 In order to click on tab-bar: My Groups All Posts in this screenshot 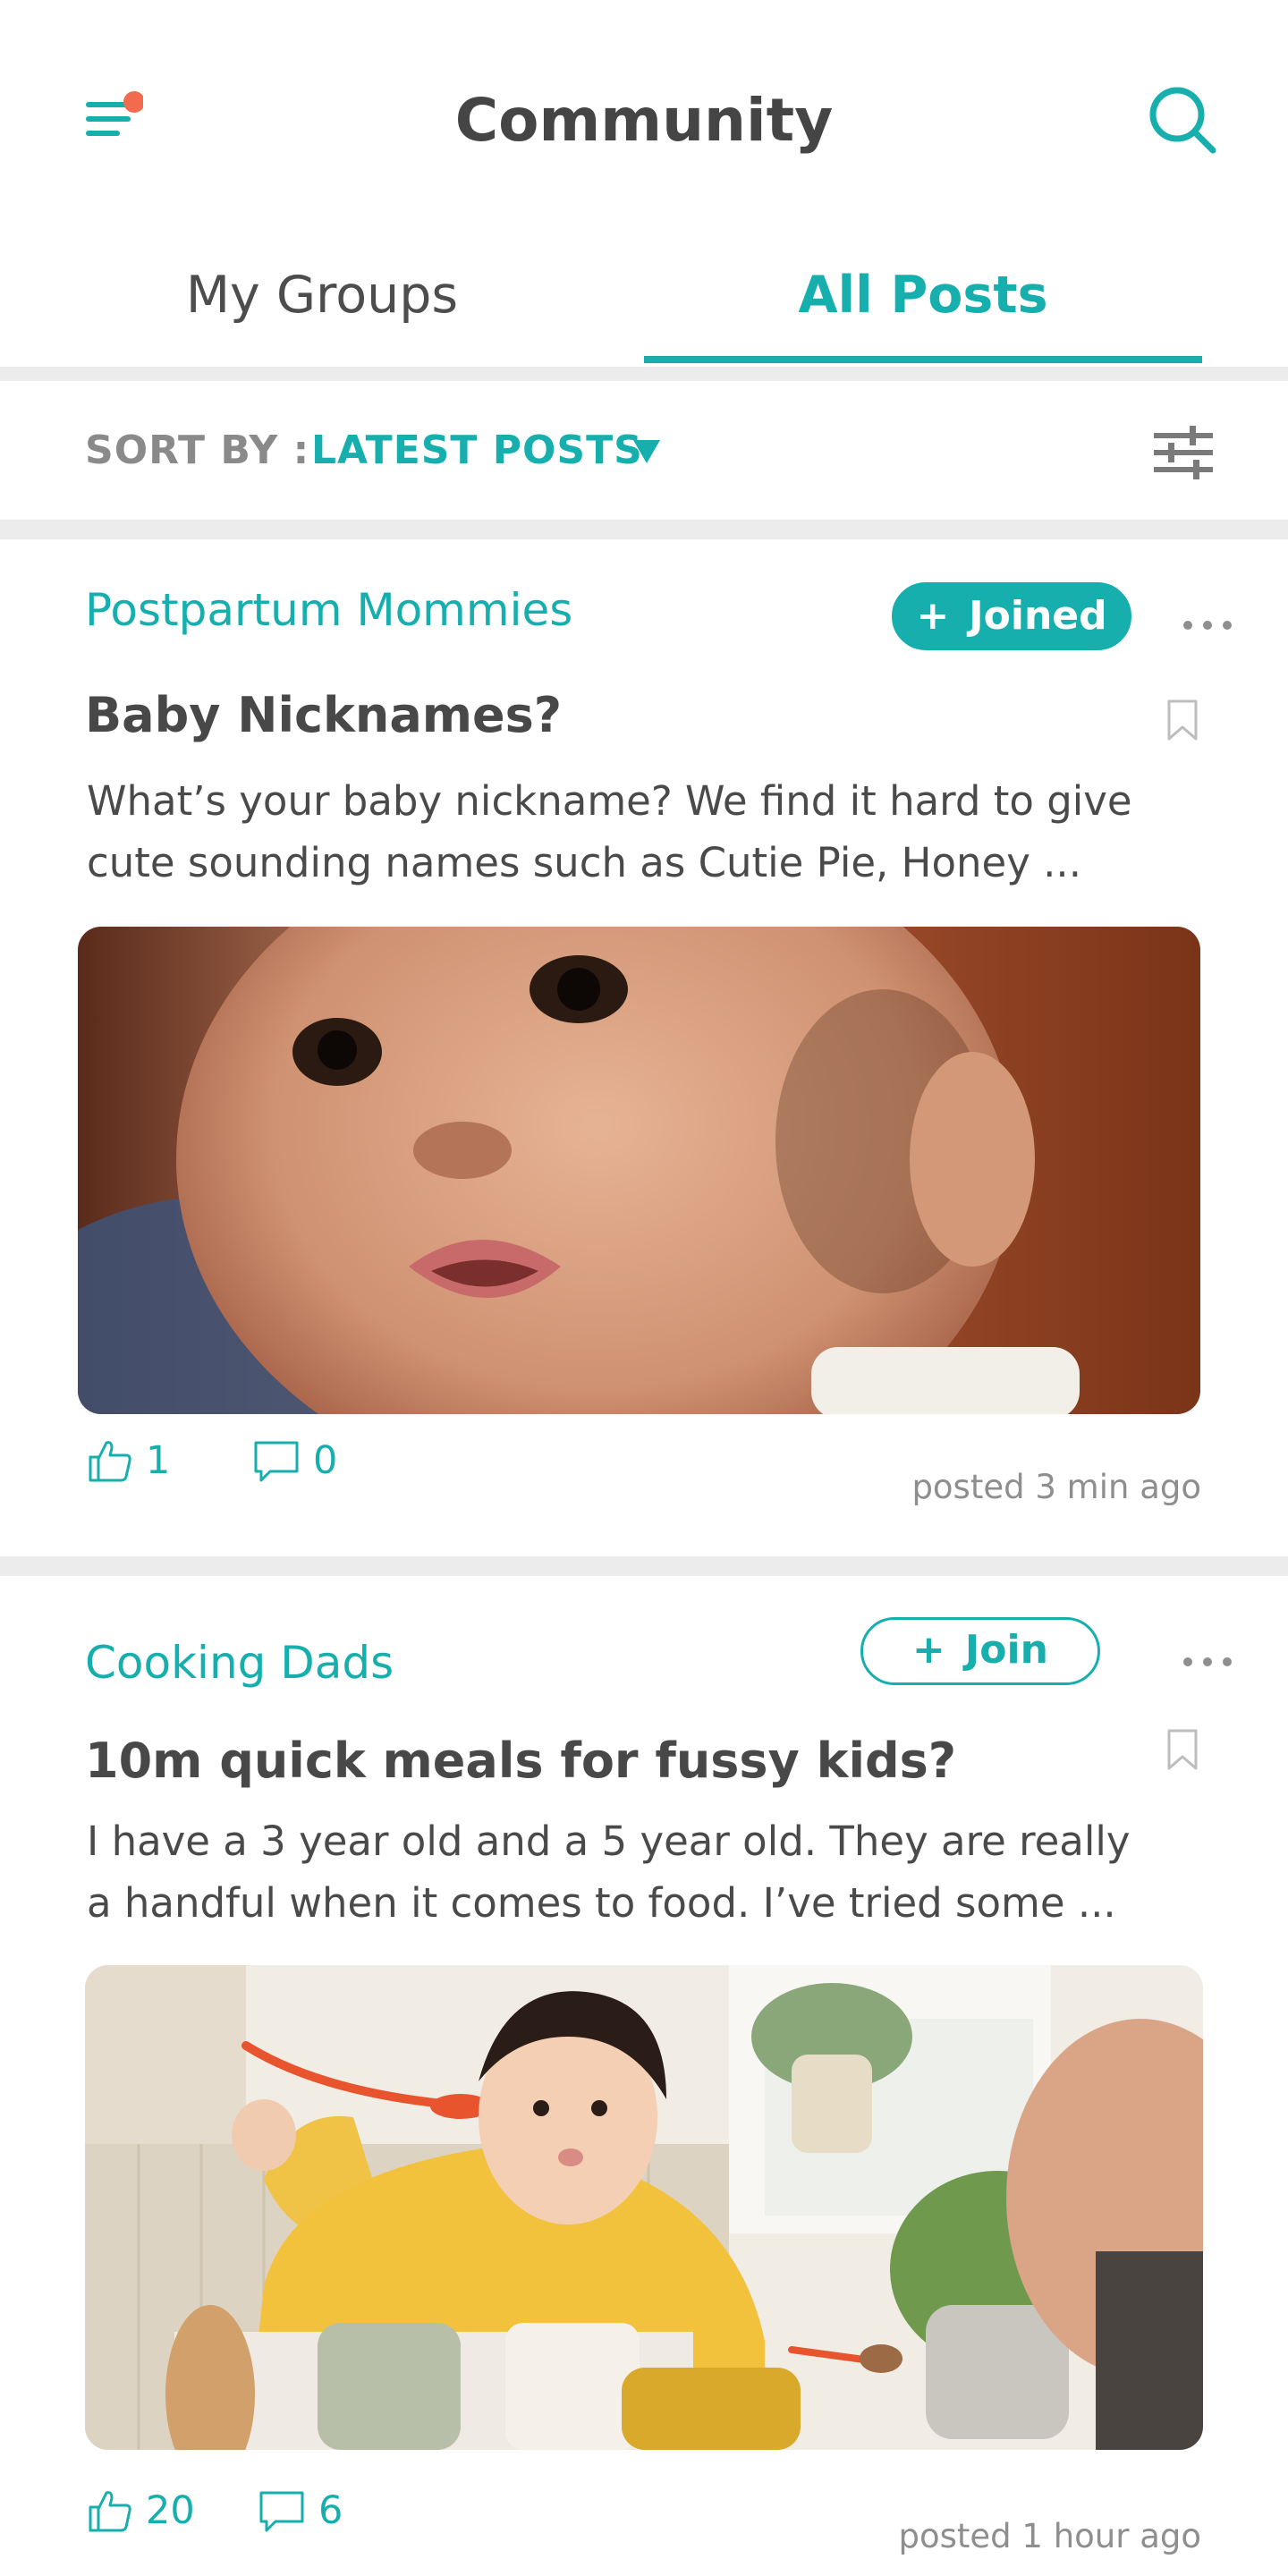, I will do `click(644, 304)`.